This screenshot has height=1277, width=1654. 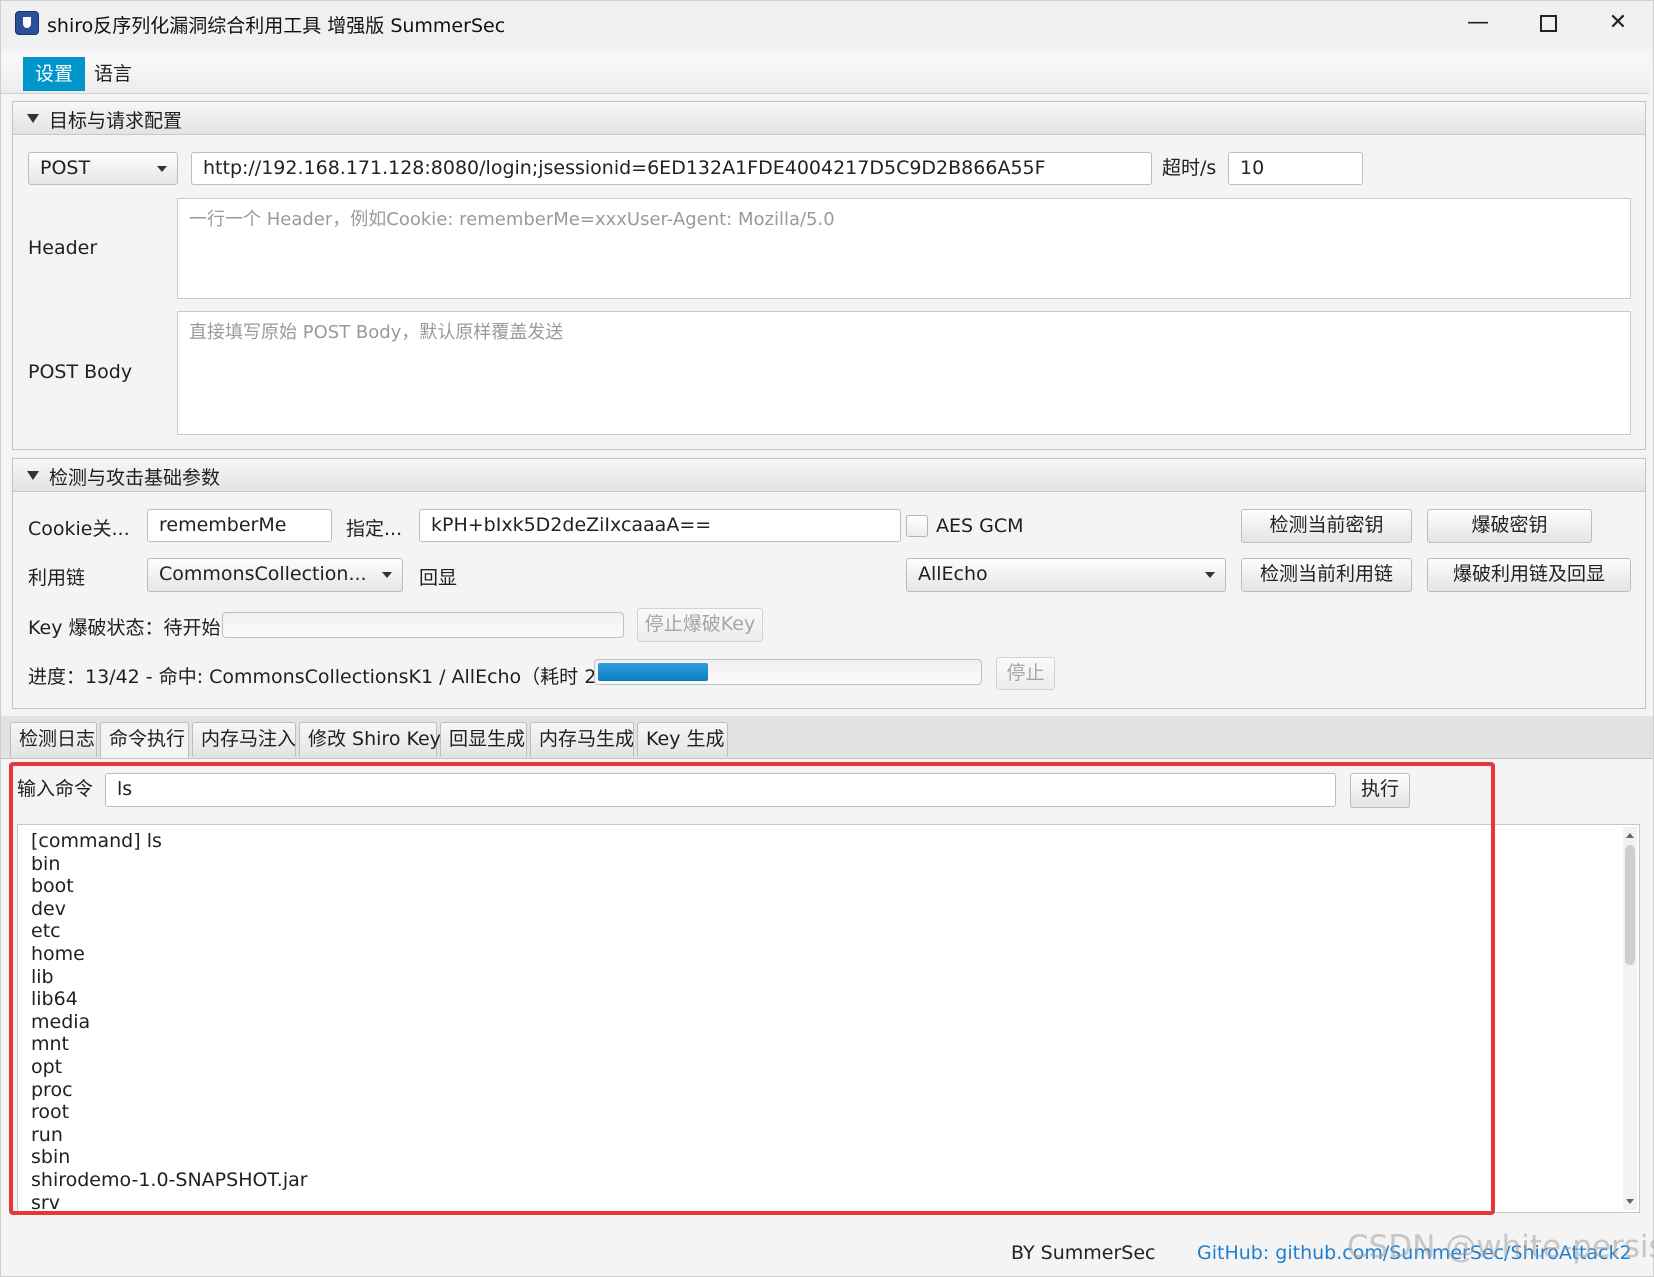 What do you see at coordinates (239, 525) in the screenshot?
I see `cookie-name-input: rememberMe` at bounding box center [239, 525].